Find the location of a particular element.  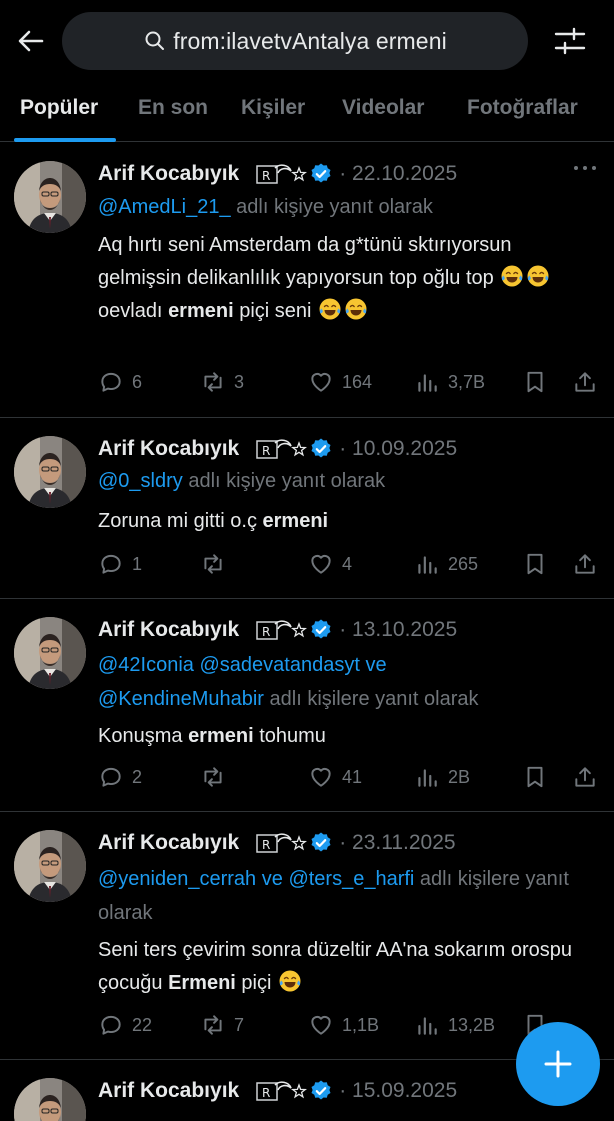

like-count: 41 is located at coordinates (352, 776).